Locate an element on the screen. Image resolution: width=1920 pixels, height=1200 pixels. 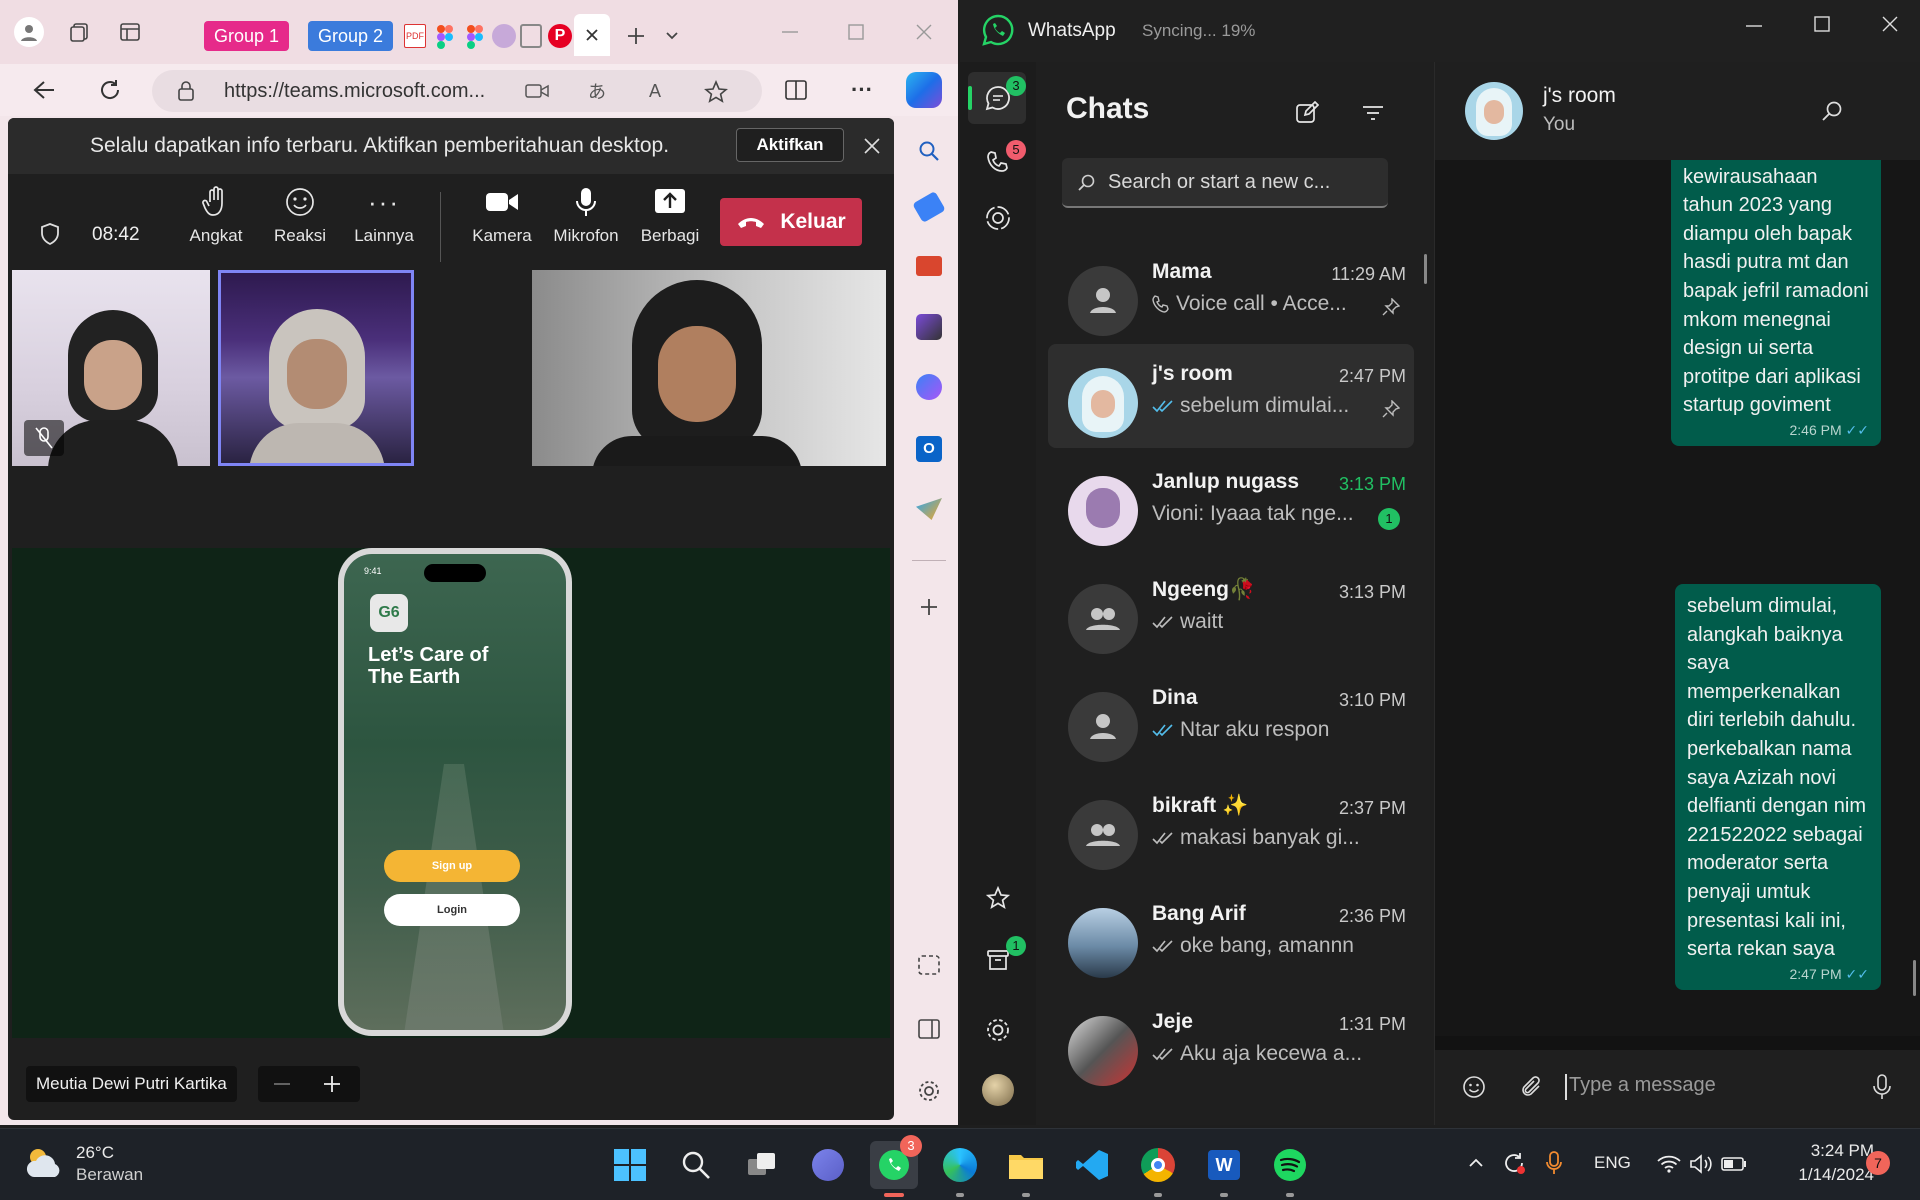
active-tab-close-icon is located at coordinates (592, 35).